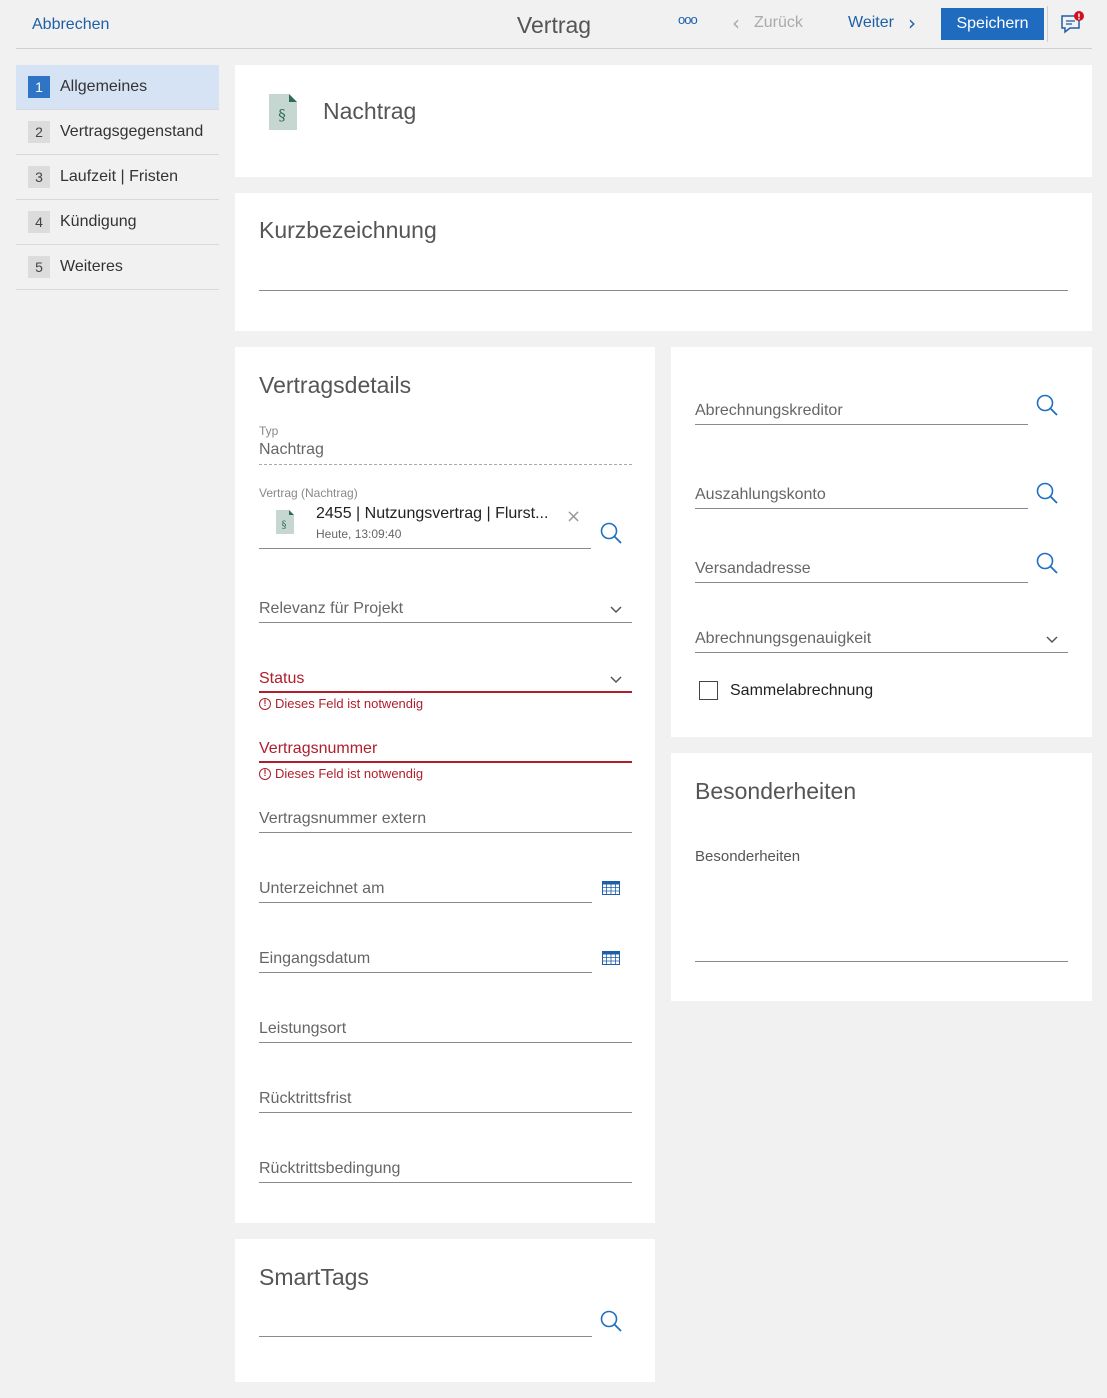  What do you see at coordinates (318, 748) in the screenshot?
I see `vertragsnummer-label: Vertragsnummer` at bounding box center [318, 748].